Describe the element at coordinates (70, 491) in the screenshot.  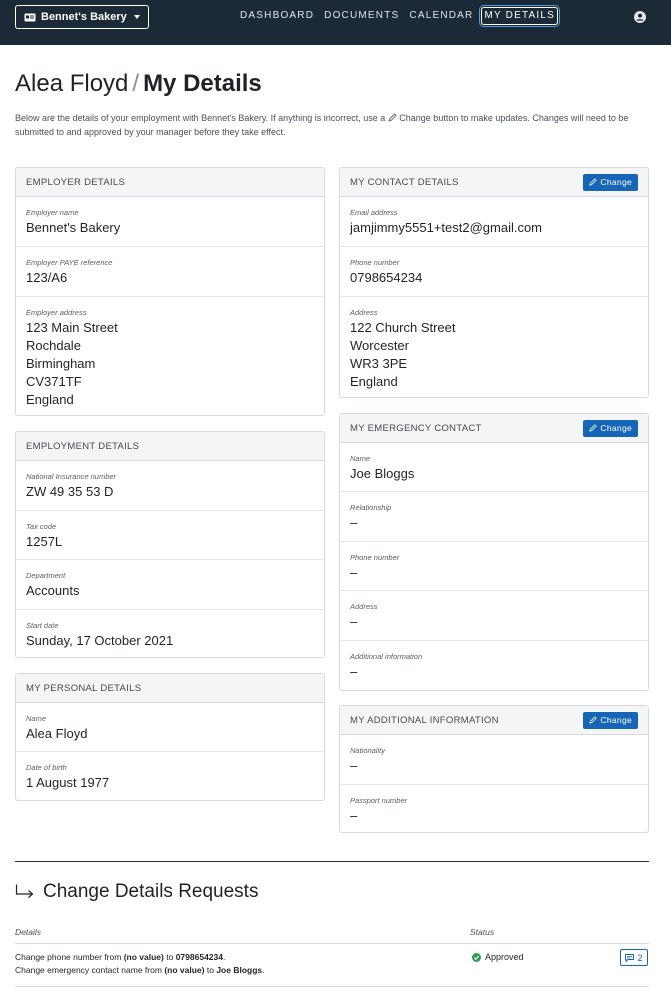
I see `field-value: ZW 49 35 53 D` at that location.